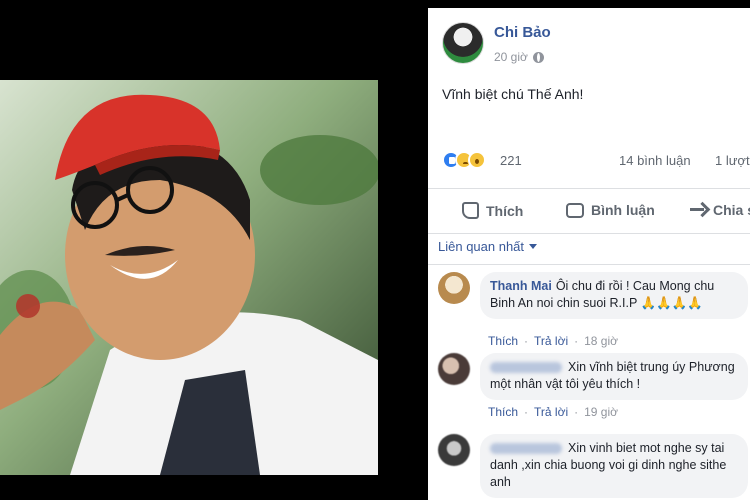  I want to click on like-button-label: Thích, so click(505, 210).